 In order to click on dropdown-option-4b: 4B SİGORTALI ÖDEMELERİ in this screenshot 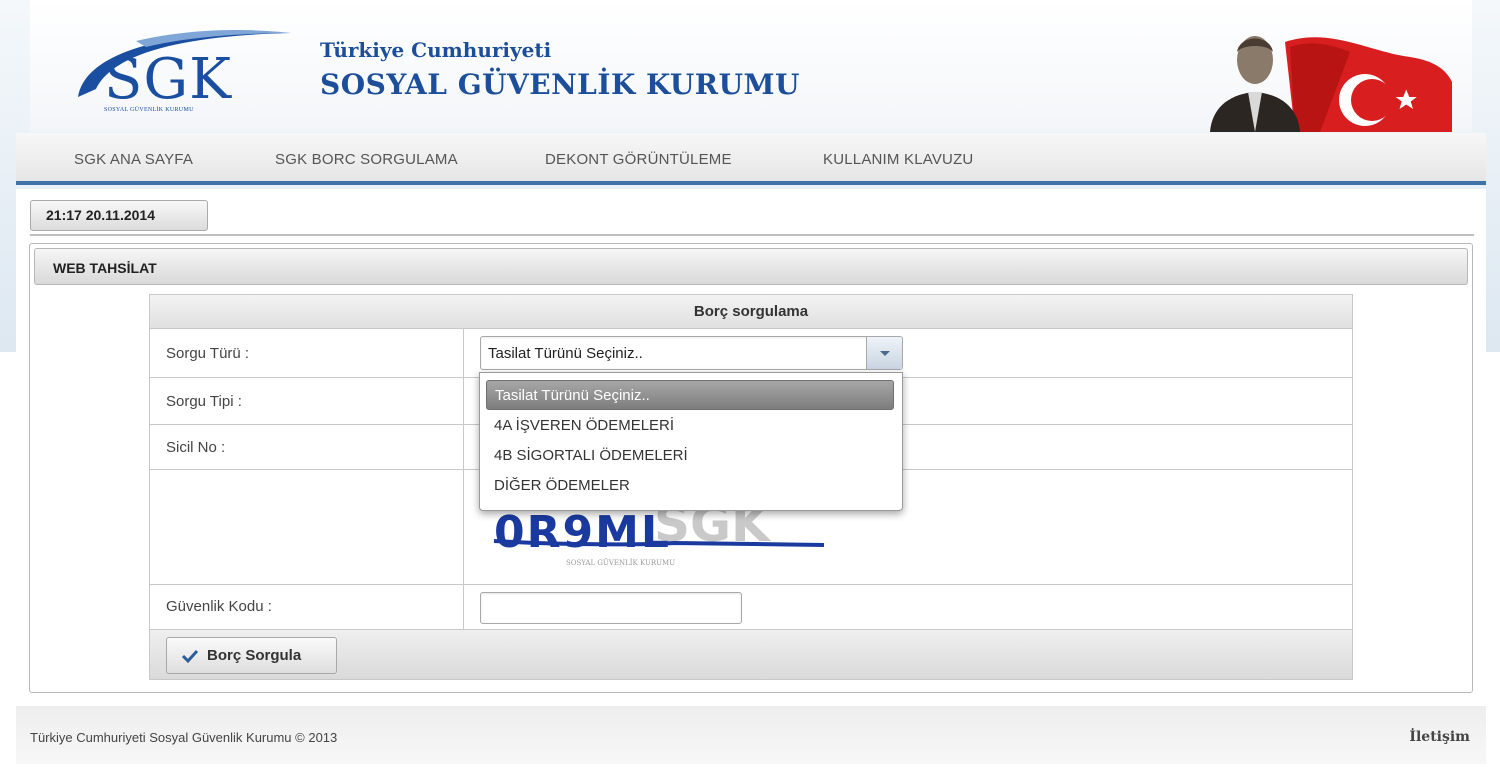, I will do `click(690, 456)`.